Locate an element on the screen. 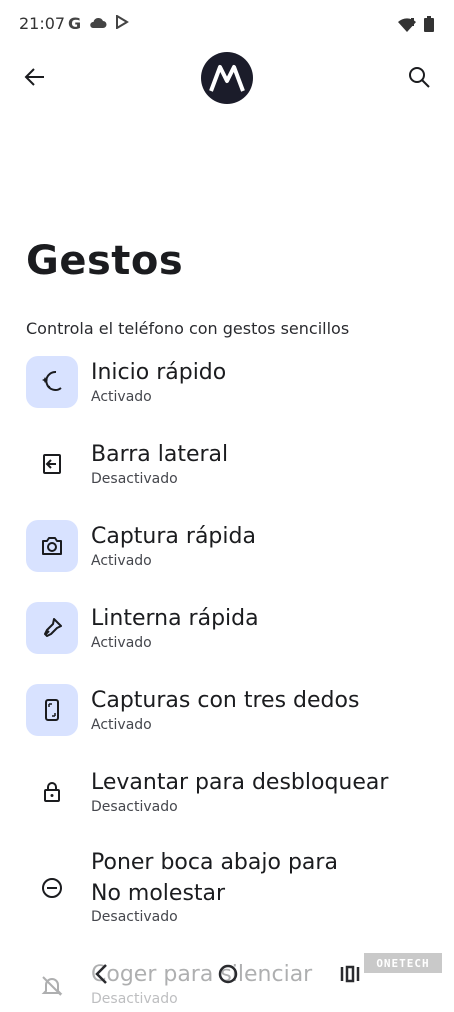 This screenshot has height=1012, width=454. home-circle-icon is located at coordinates (228, 974).